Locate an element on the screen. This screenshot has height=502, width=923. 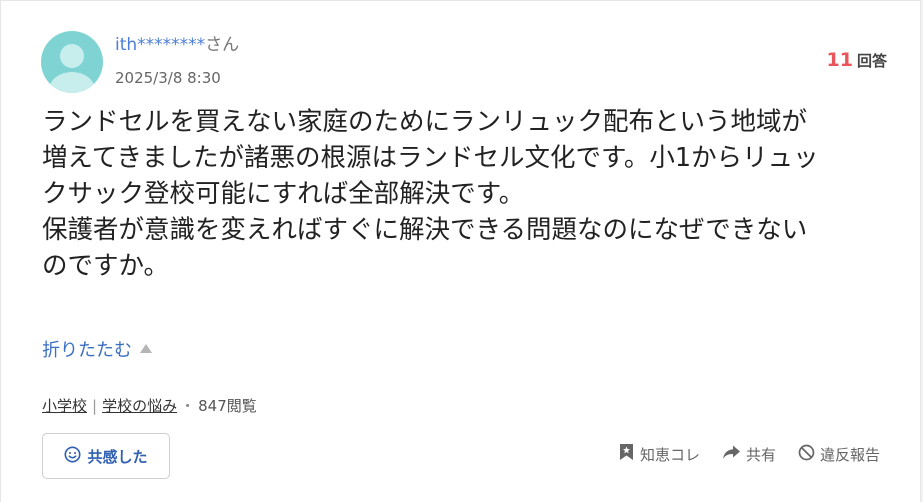
collapse-label: 折りたたむ is located at coordinates (87, 350).